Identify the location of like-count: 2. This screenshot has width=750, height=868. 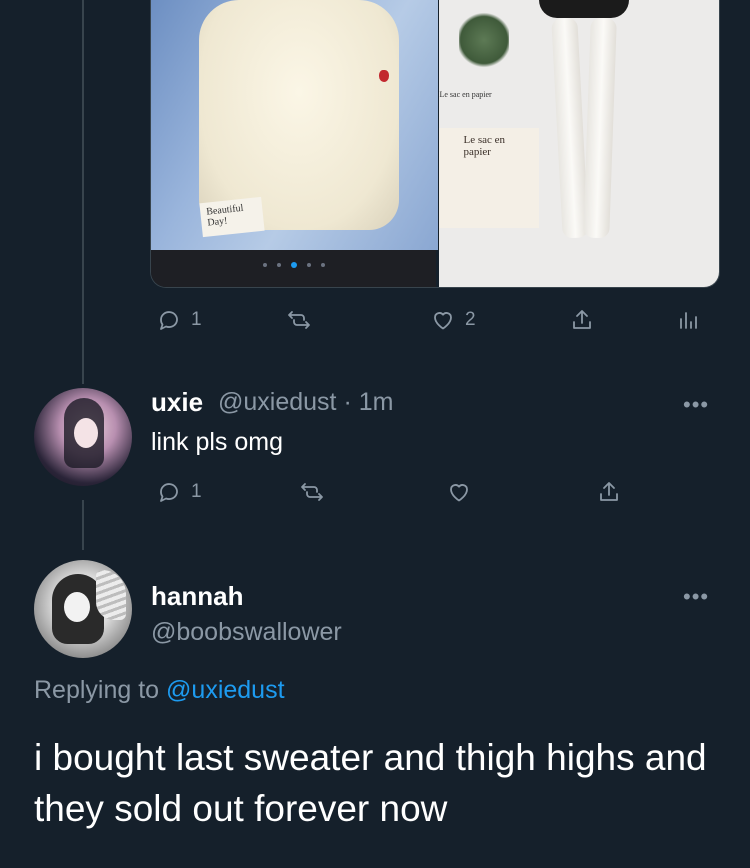
(470, 319).